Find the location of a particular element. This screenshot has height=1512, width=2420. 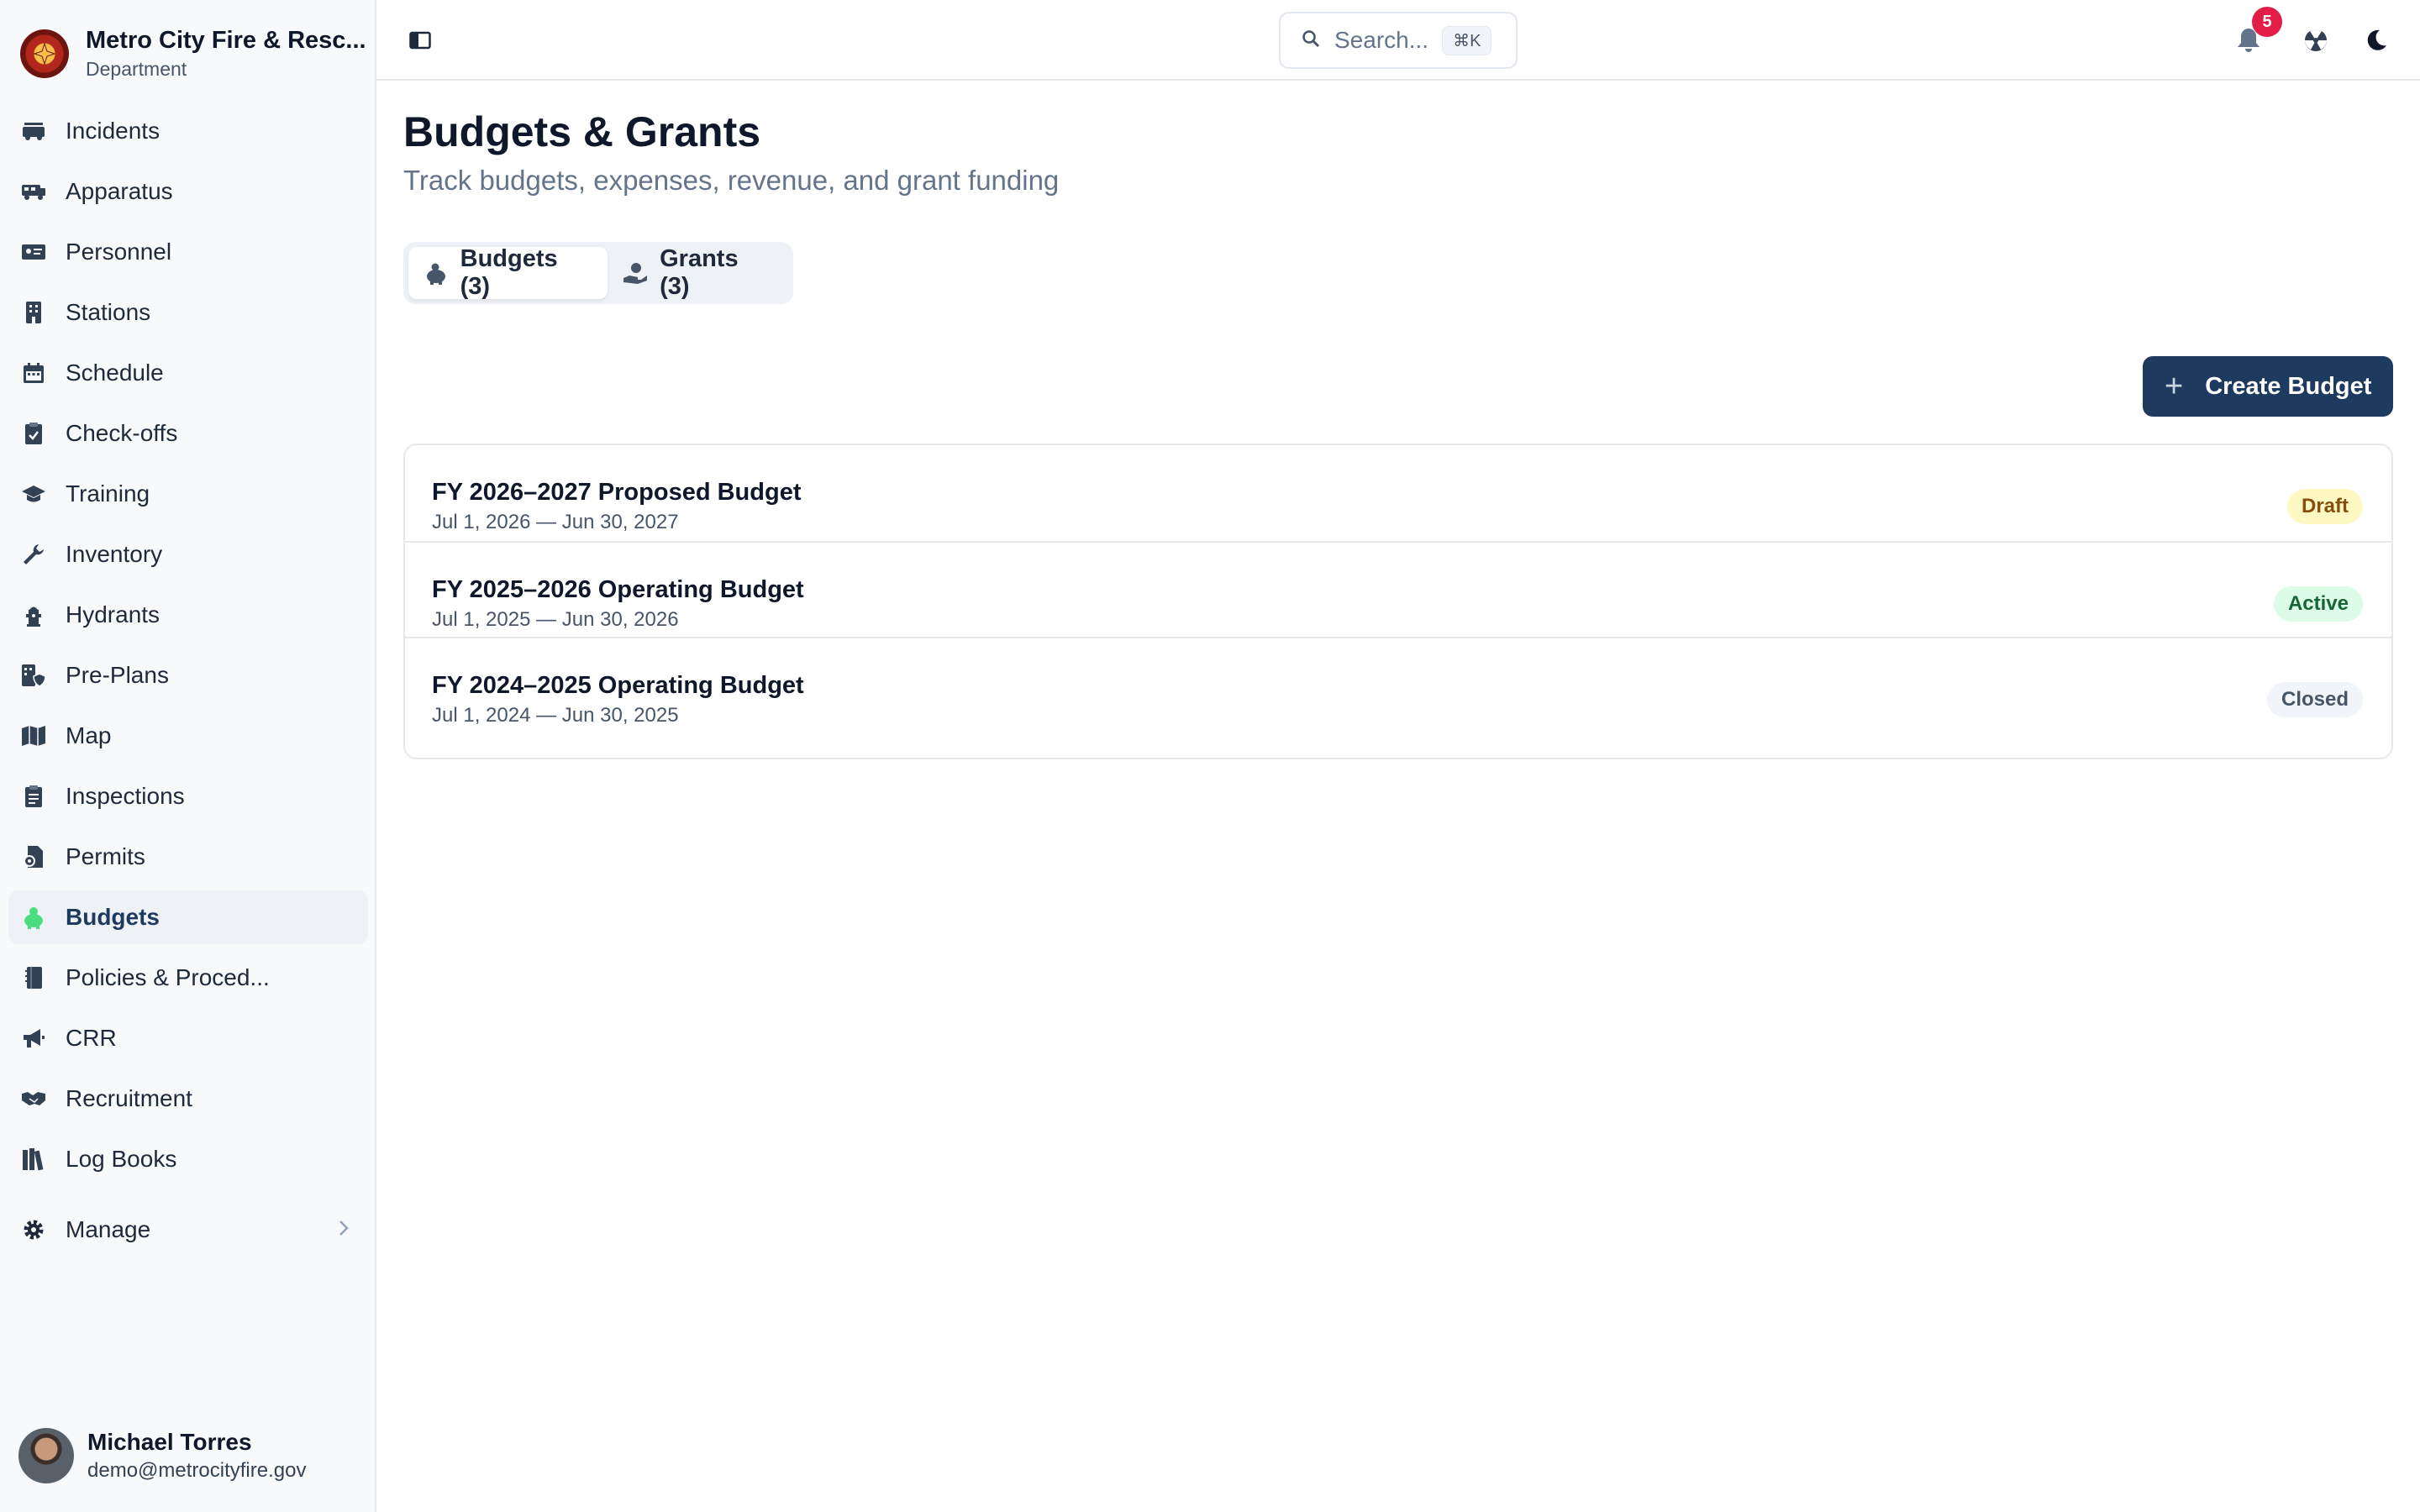

book-icon is located at coordinates (34, 977).